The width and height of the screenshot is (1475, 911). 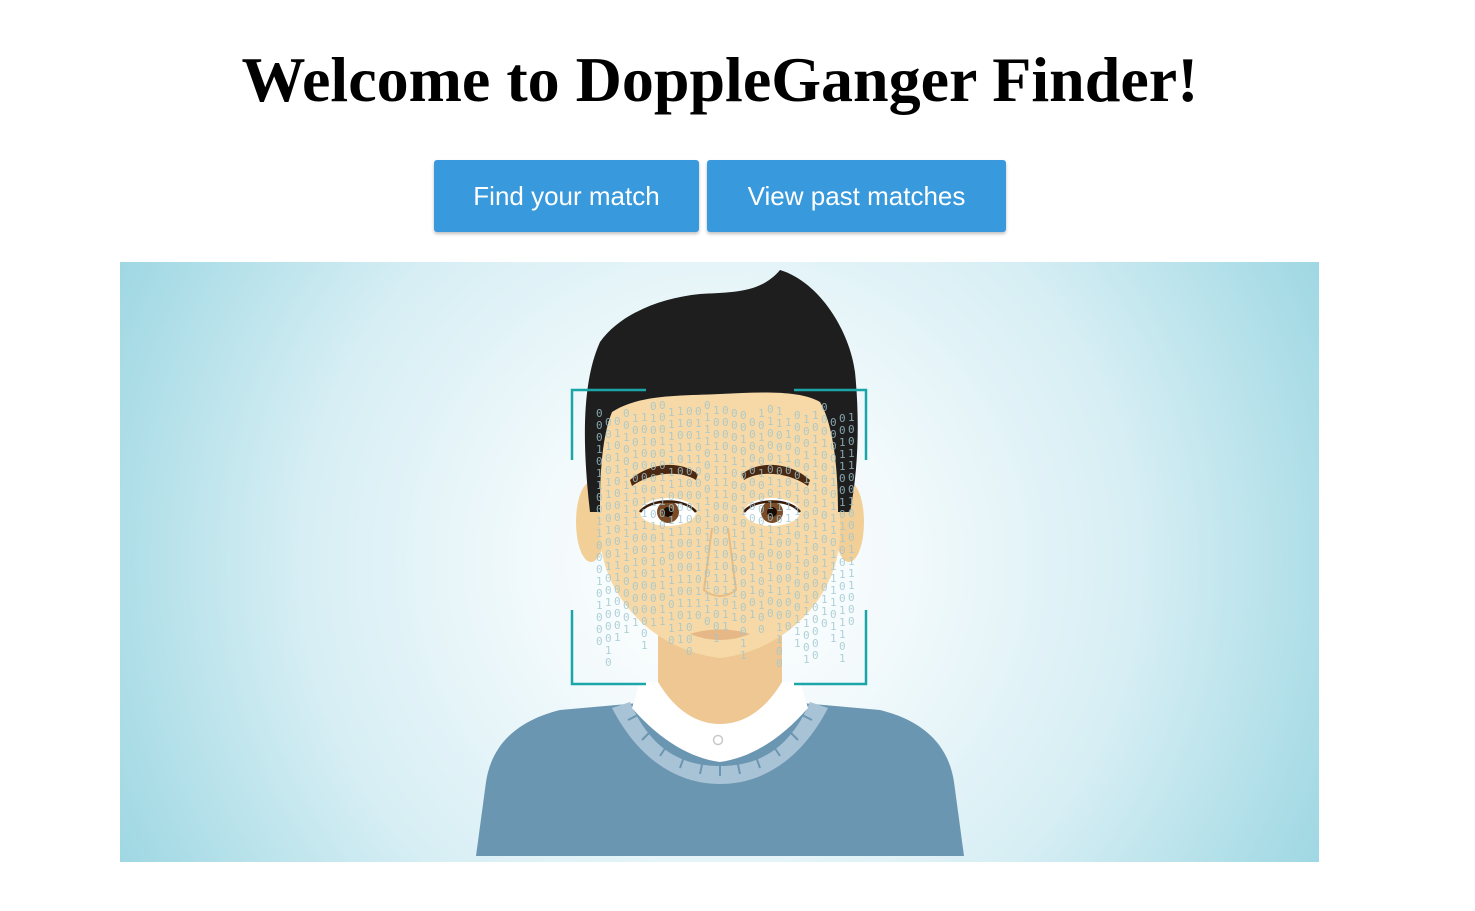 What do you see at coordinates (856, 196) in the screenshot?
I see `view-past-matches-button: View past matches` at bounding box center [856, 196].